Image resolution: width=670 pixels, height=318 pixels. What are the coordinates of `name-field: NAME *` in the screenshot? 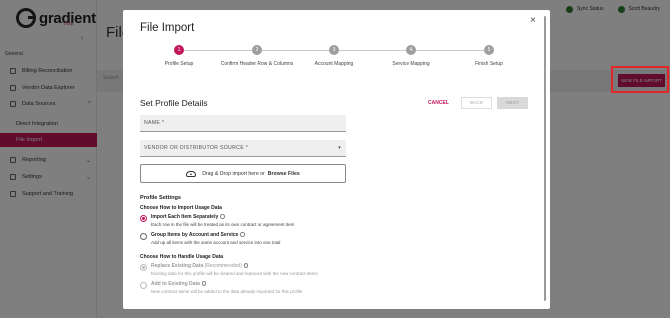 It's located at (243, 123).